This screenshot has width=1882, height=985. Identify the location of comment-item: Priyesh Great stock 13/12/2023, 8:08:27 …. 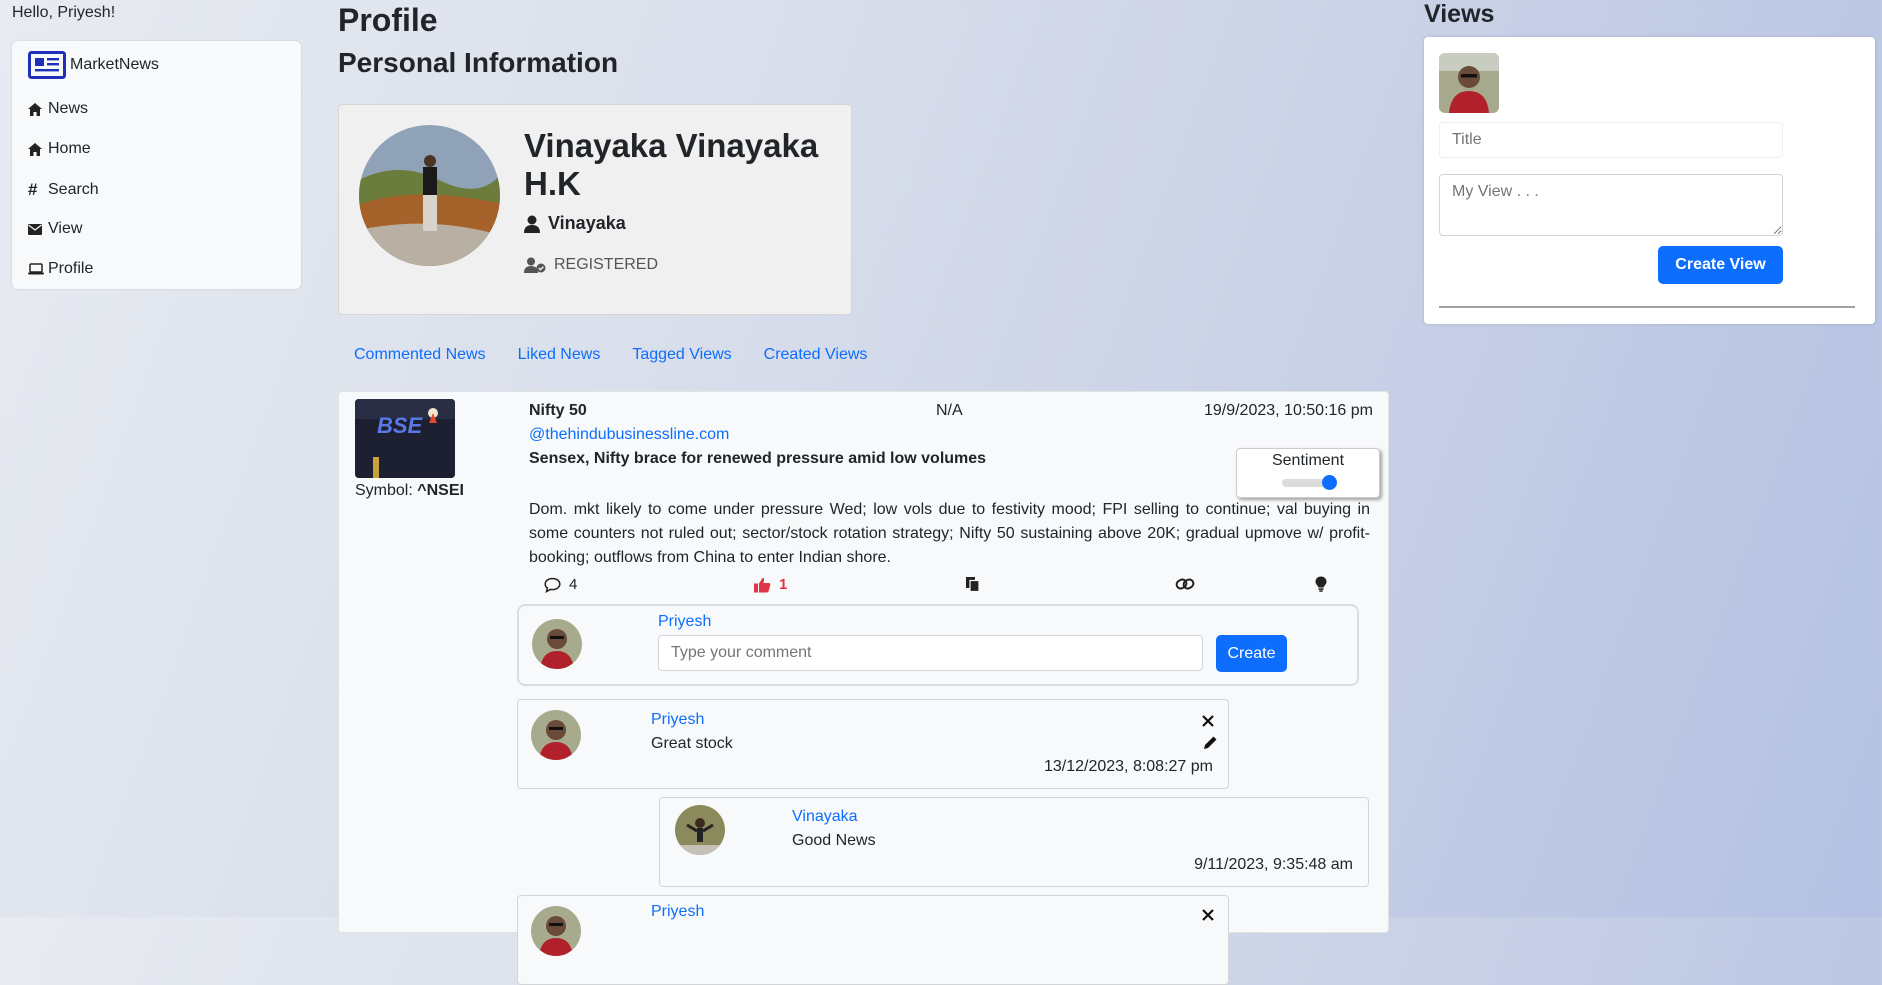
(873, 744).